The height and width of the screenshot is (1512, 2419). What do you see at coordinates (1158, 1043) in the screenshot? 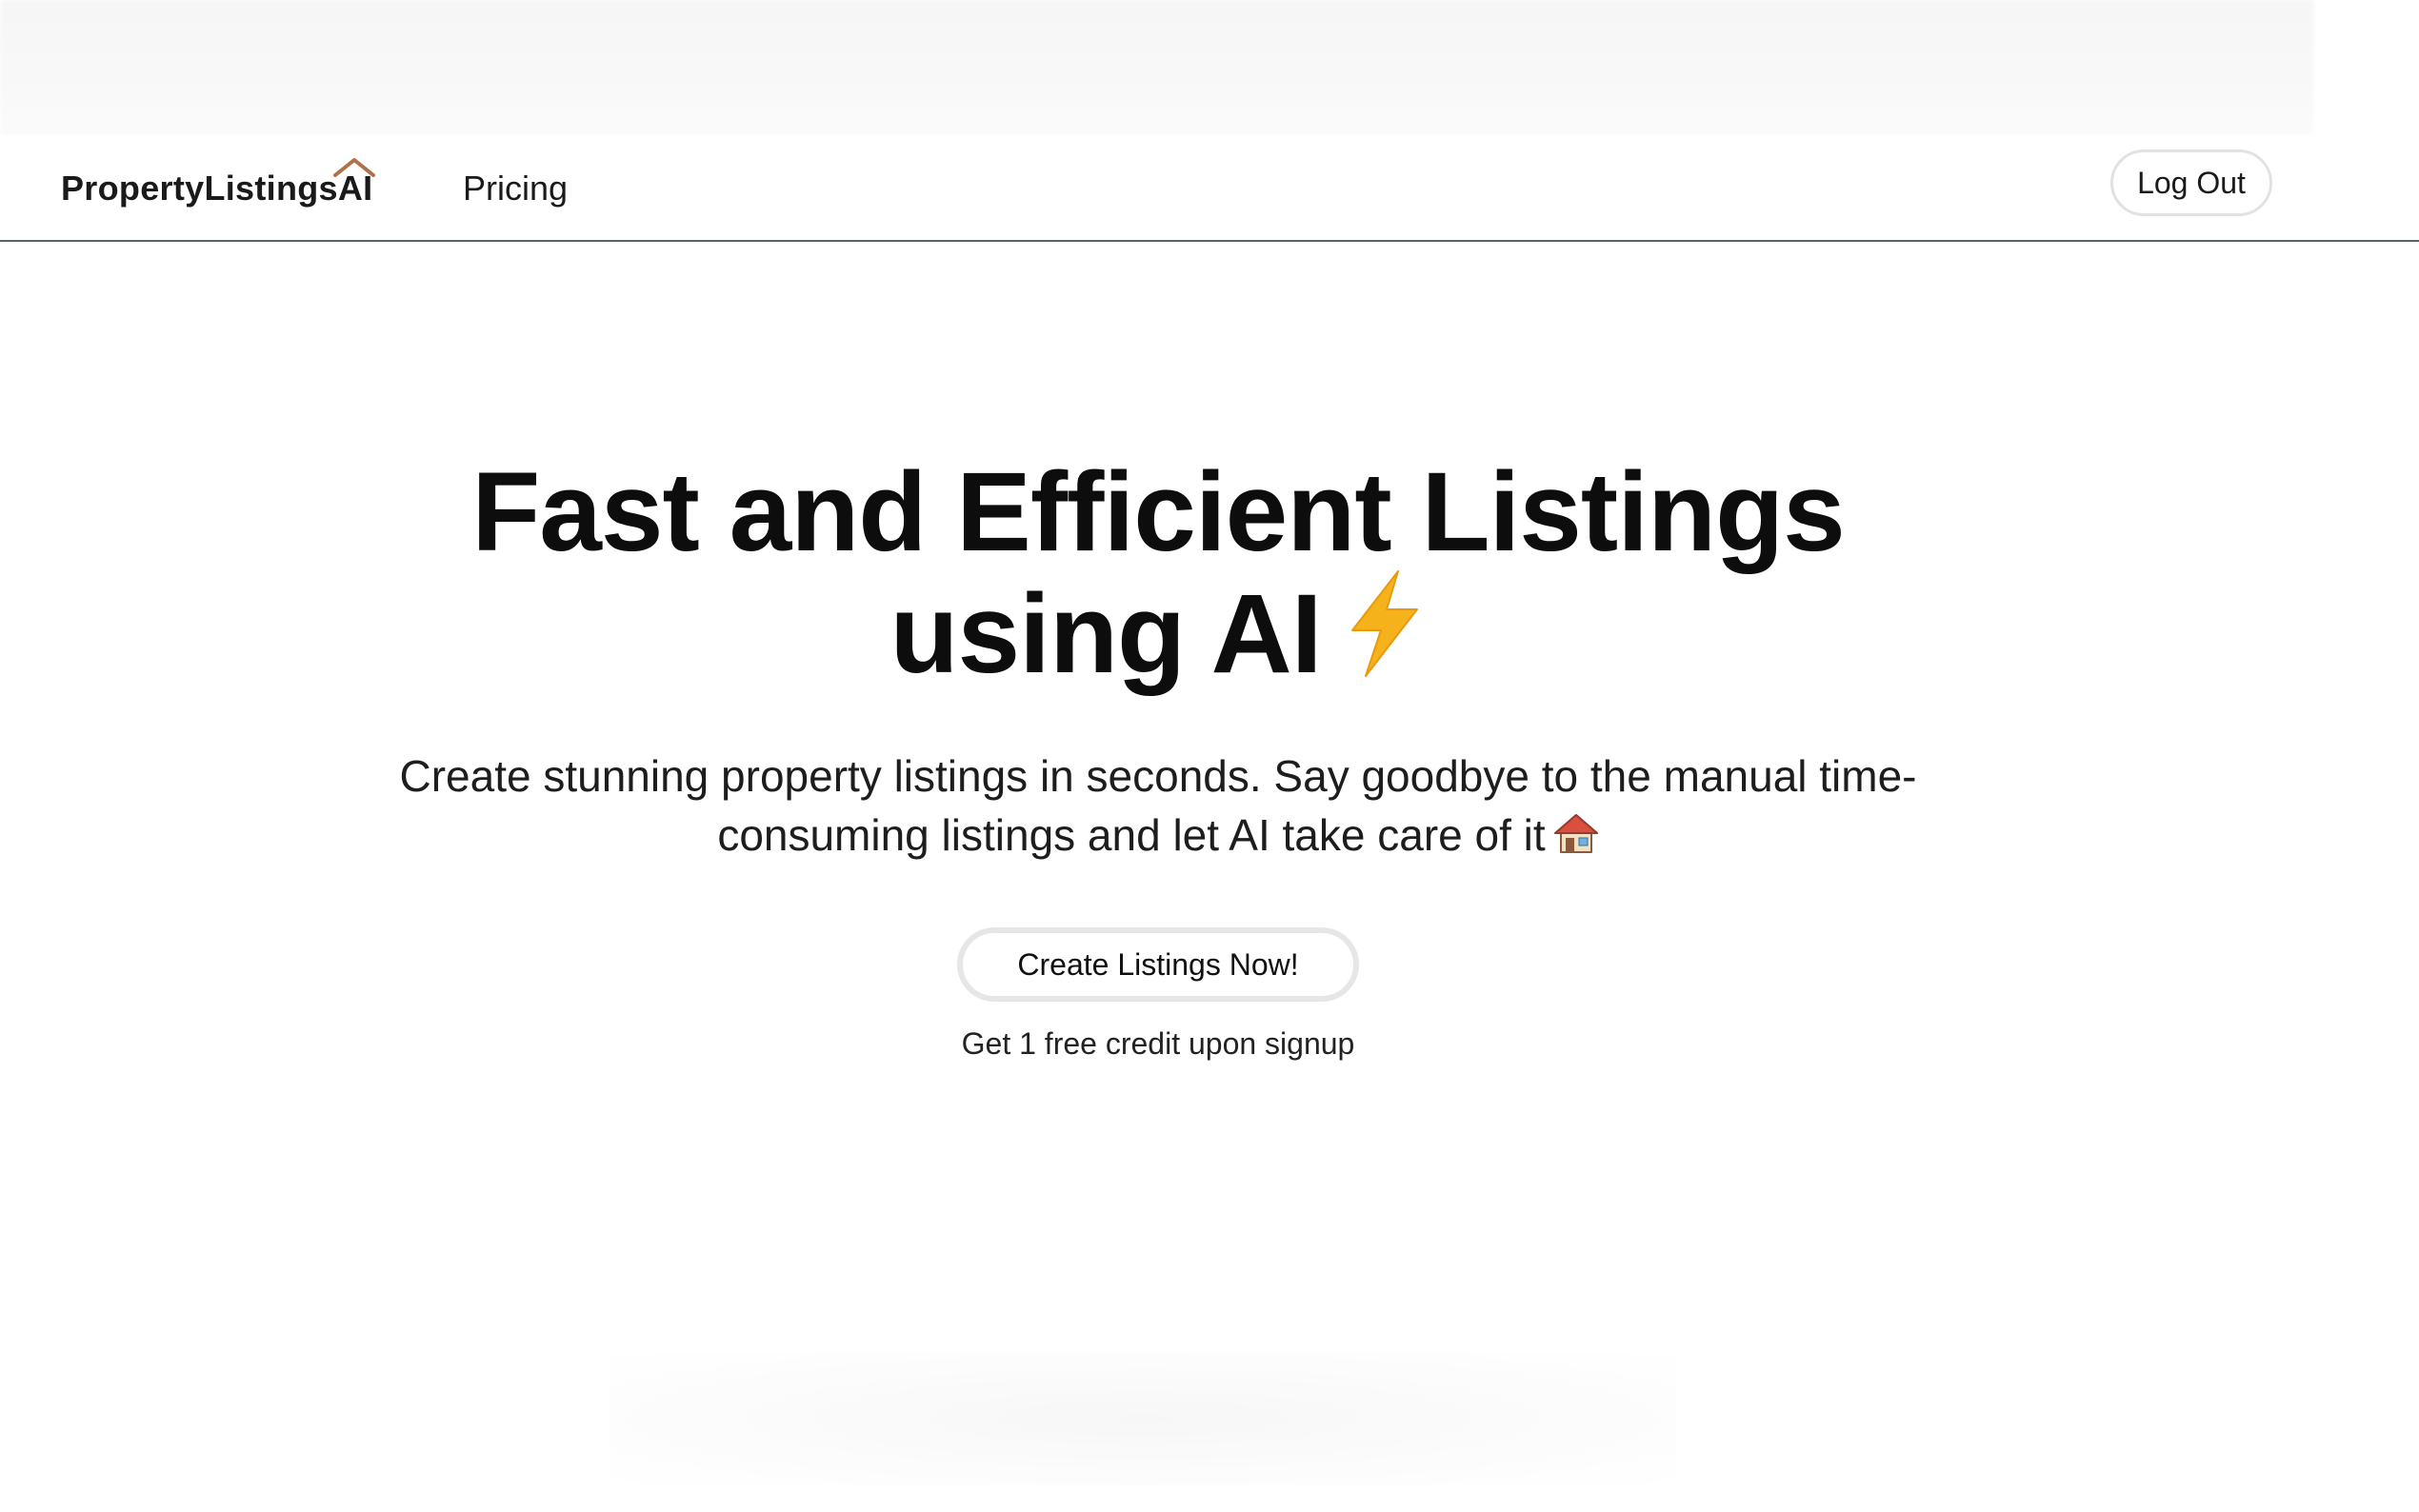
I see `free-credit-note: Get 1 free credit upon signup` at bounding box center [1158, 1043].